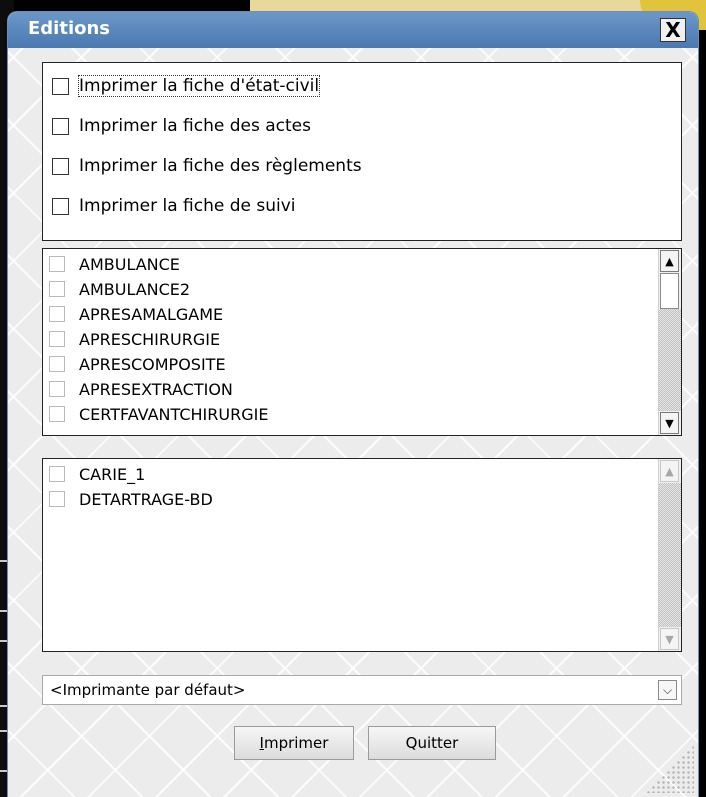 The height and width of the screenshot is (797, 706). I want to click on list-item-label: DETARTRAGE-BD, so click(146, 499).